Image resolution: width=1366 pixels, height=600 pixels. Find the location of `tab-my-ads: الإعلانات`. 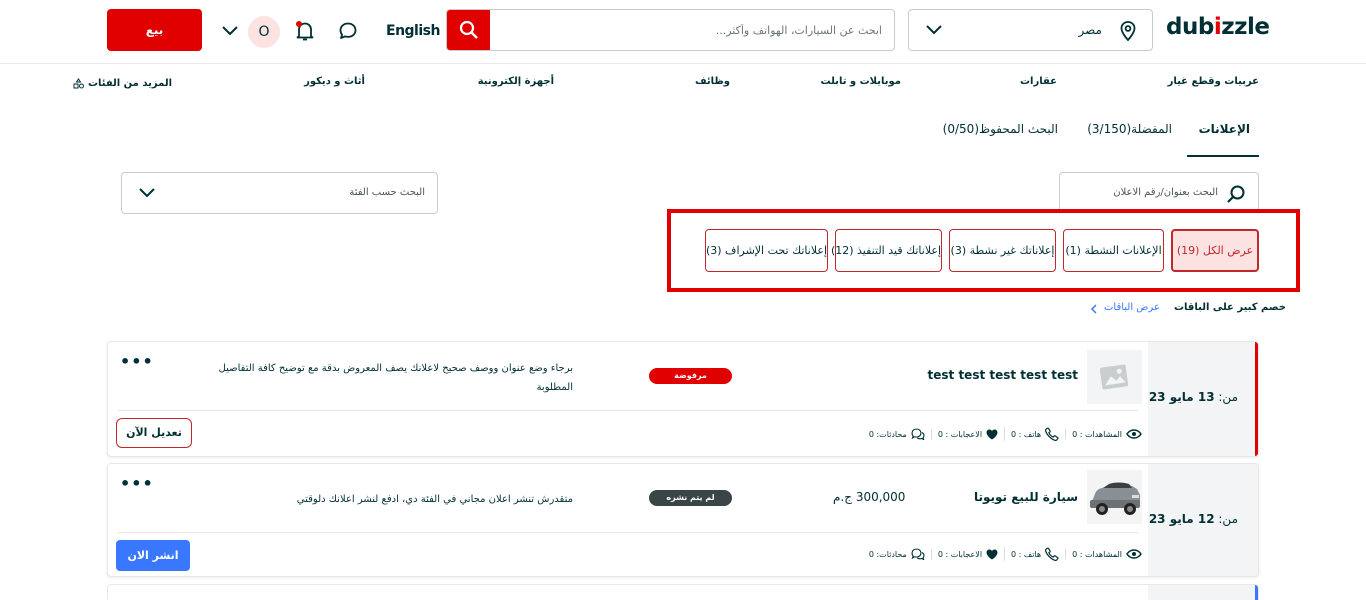

tab-my-ads: الإعلانات is located at coordinates (1224, 129).